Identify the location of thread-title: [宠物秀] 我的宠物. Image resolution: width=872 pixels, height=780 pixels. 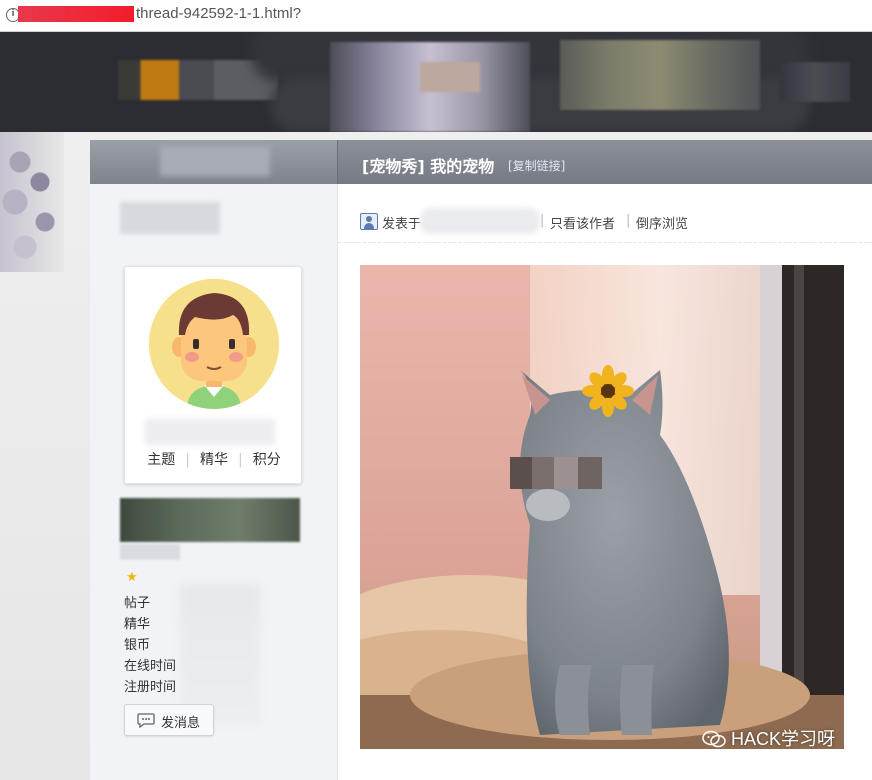
(428, 166).